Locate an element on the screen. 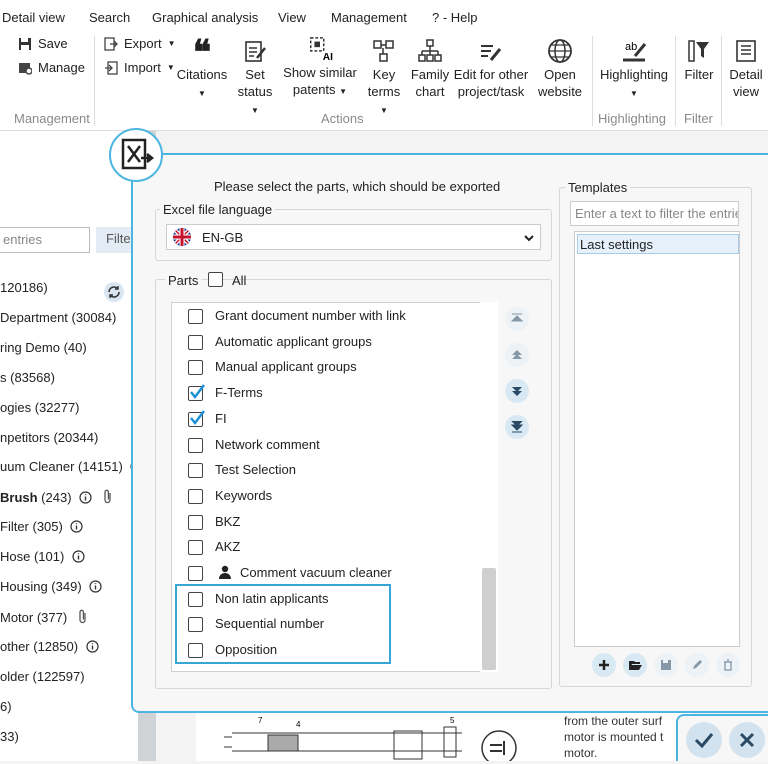 The image size is (768, 764). move-top-icon is located at coordinates (517, 317).